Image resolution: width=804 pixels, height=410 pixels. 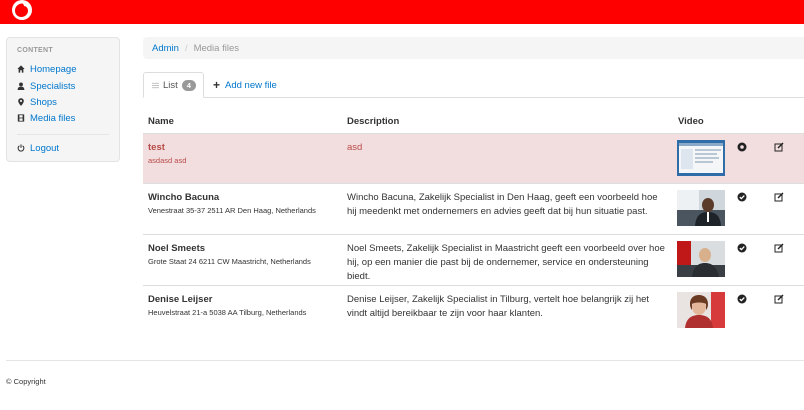 What do you see at coordinates (691, 121) in the screenshot?
I see `column-header-video: Video` at bounding box center [691, 121].